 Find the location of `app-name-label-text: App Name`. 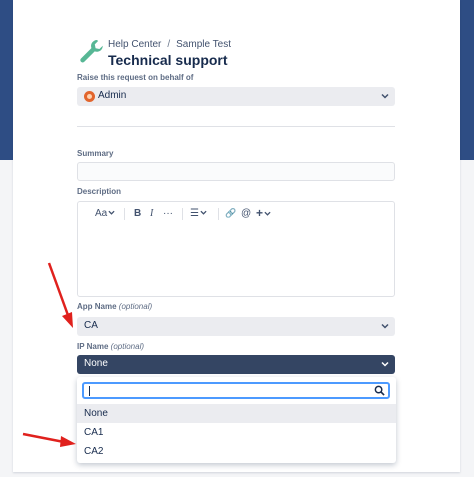

app-name-label-text: App Name is located at coordinates (97, 306).